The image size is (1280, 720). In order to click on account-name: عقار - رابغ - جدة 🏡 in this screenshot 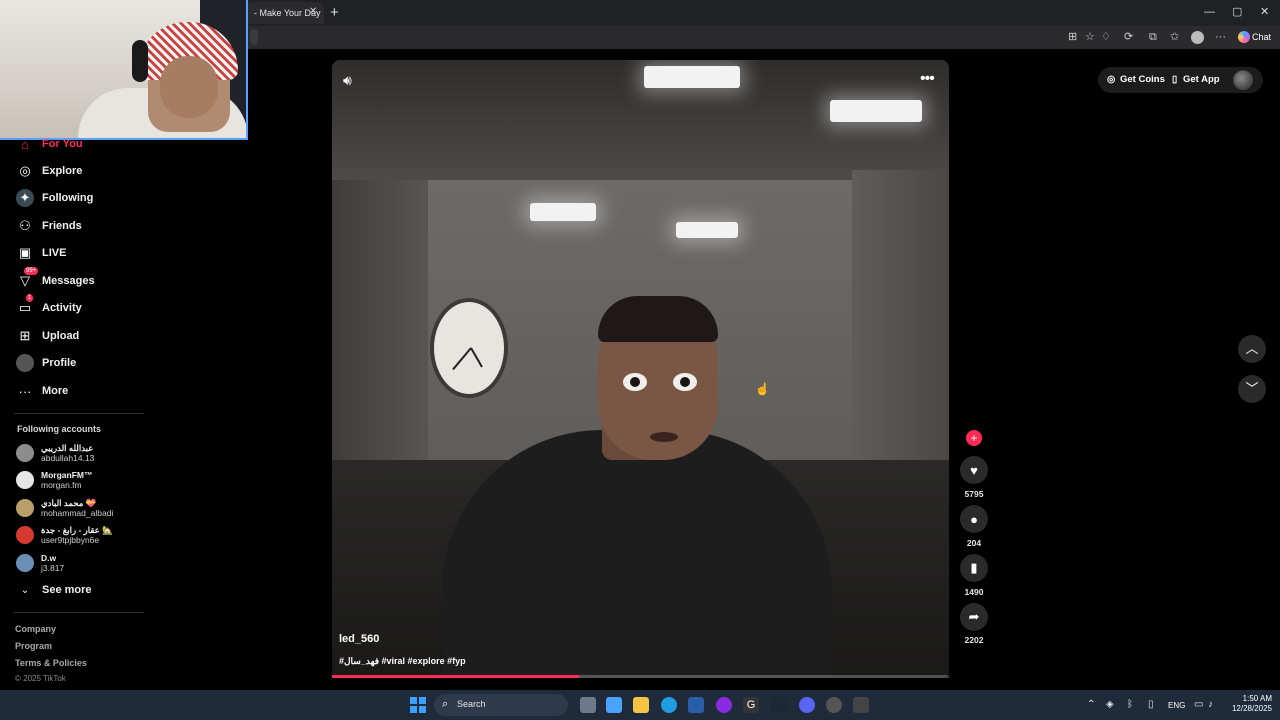, I will do `click(77, 530)`.